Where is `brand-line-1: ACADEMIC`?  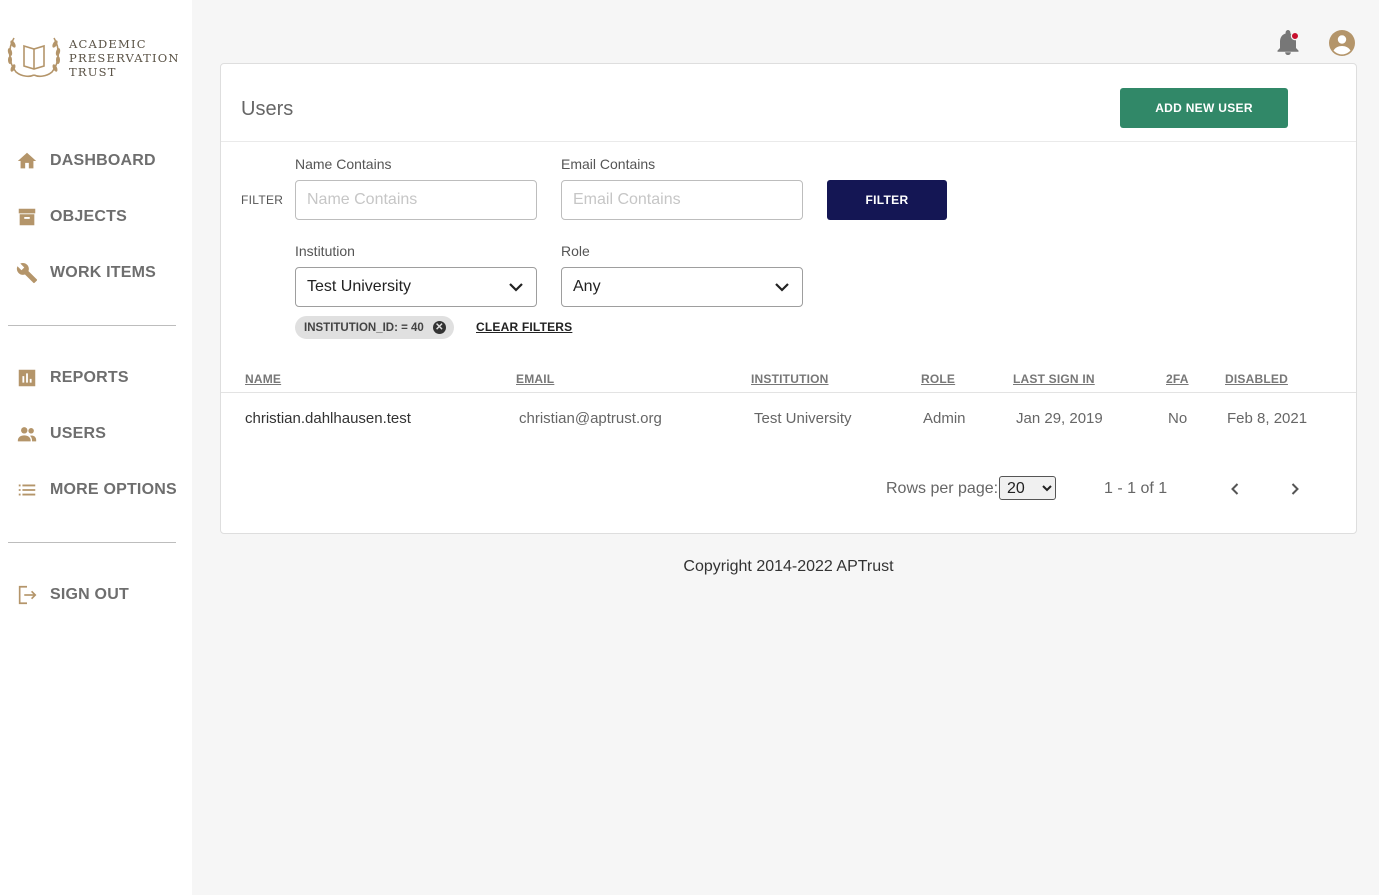
brand-line-1: ACADEMIC is located at coordinates (108, 44).